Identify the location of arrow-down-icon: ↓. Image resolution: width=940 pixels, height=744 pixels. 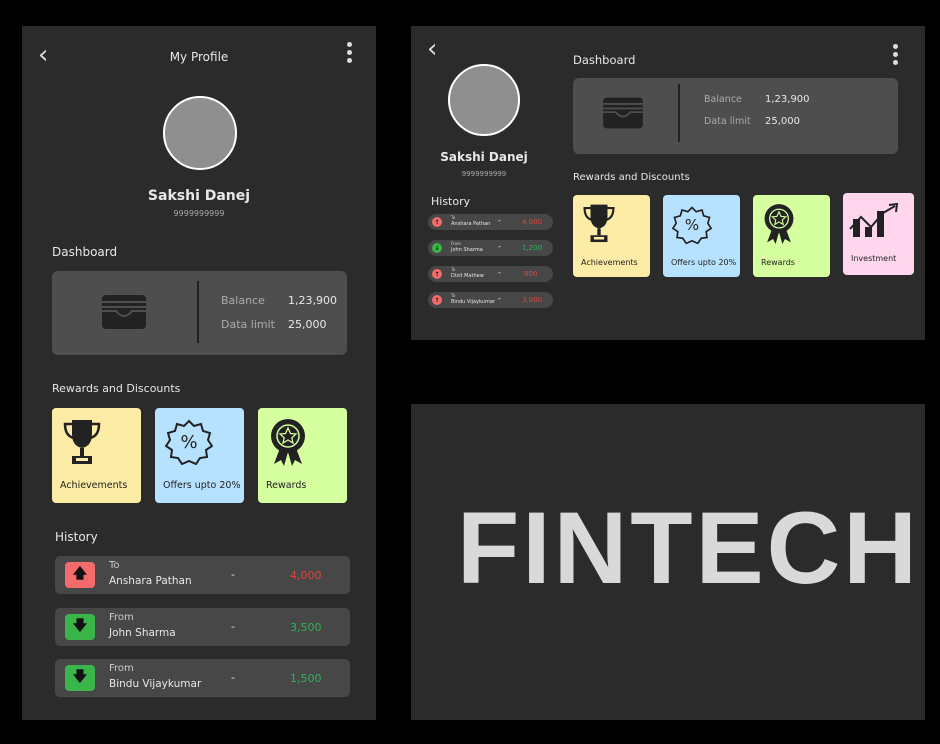
(437, 248).